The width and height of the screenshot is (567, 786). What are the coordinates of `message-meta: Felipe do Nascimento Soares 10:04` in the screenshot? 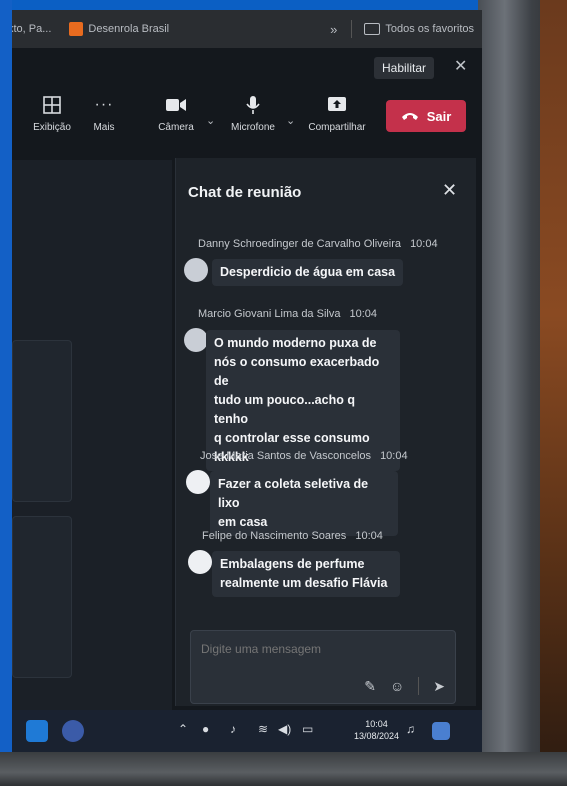 It's located at (292, 536).